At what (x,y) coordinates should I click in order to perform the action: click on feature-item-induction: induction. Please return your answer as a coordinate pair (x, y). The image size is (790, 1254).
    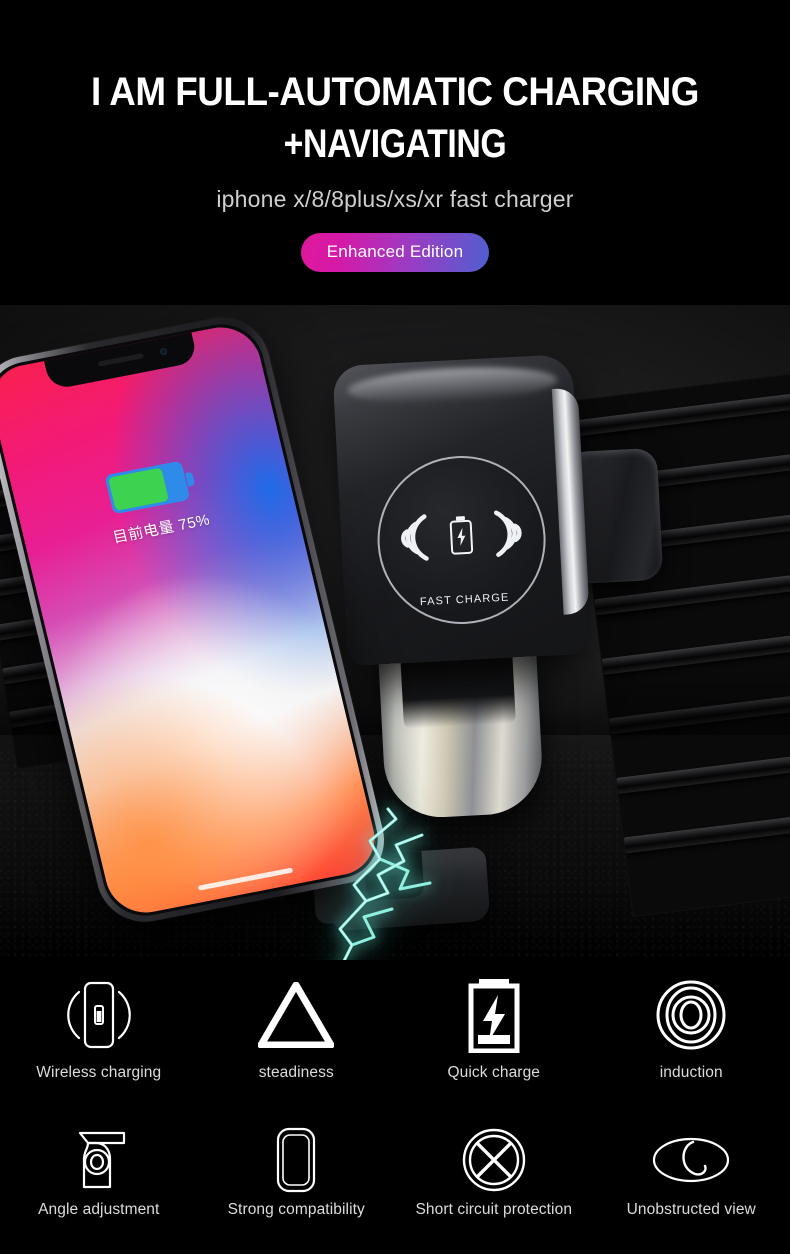
    Looking at the image, I should click on (691, 1033).